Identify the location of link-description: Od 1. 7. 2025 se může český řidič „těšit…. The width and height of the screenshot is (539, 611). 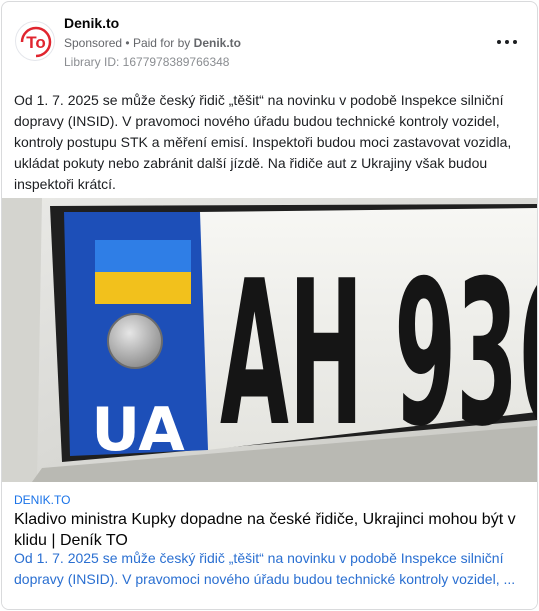
(269, 569).